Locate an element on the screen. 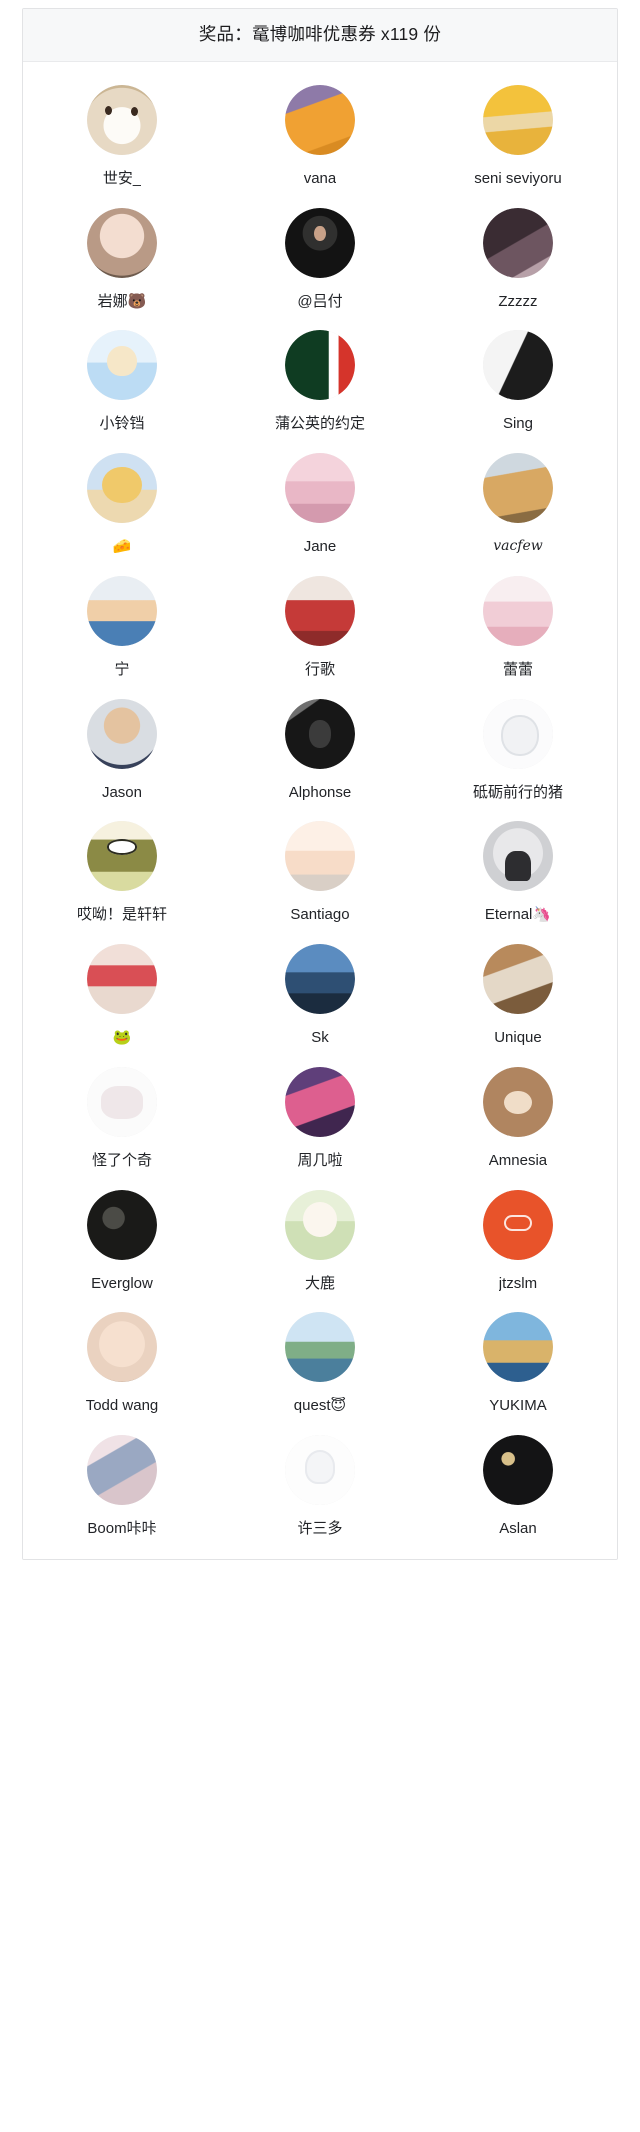 The height and width of the screenshot is (2132, 640). winner-cell: jtzslm is located at coordinates (518, 1242).